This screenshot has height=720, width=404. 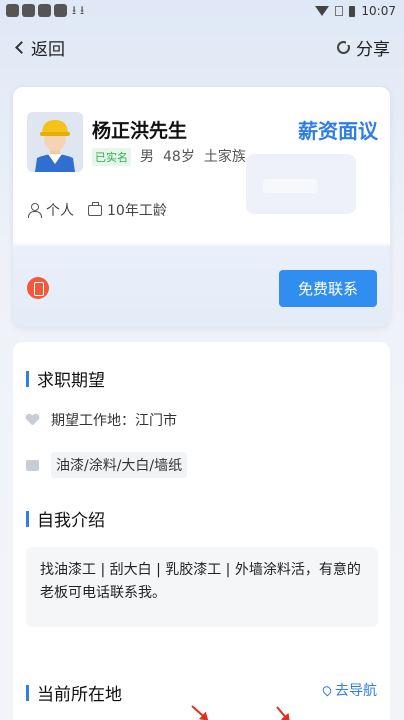 What do you see at coordinates (327, 690) in the screenshot?
I see `navigation-icon` at bounding box center [327, 690].